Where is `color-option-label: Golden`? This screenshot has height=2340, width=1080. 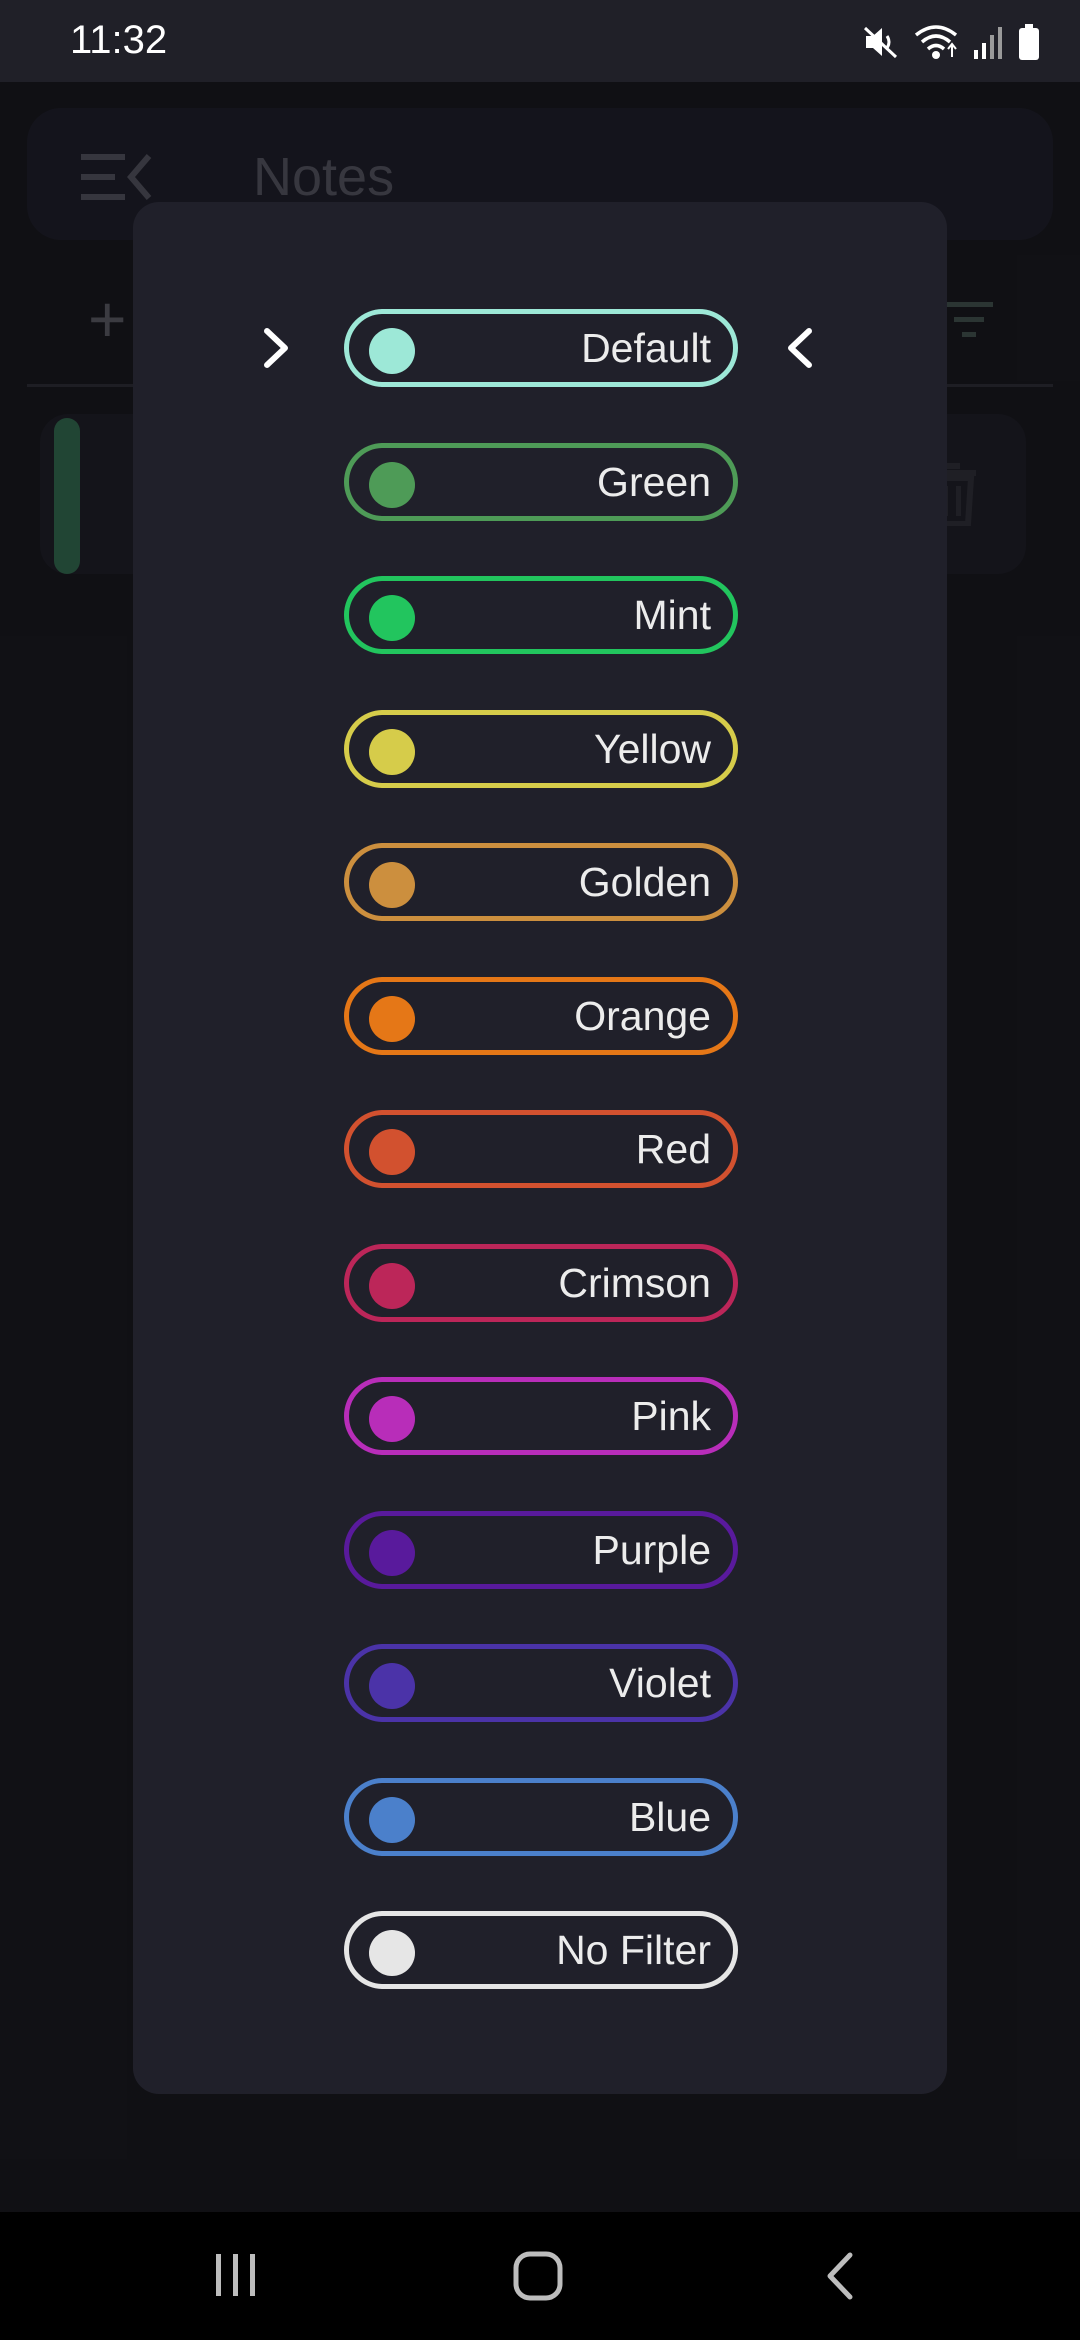 color-option-label: Golden is located at coordinates (644, 882).